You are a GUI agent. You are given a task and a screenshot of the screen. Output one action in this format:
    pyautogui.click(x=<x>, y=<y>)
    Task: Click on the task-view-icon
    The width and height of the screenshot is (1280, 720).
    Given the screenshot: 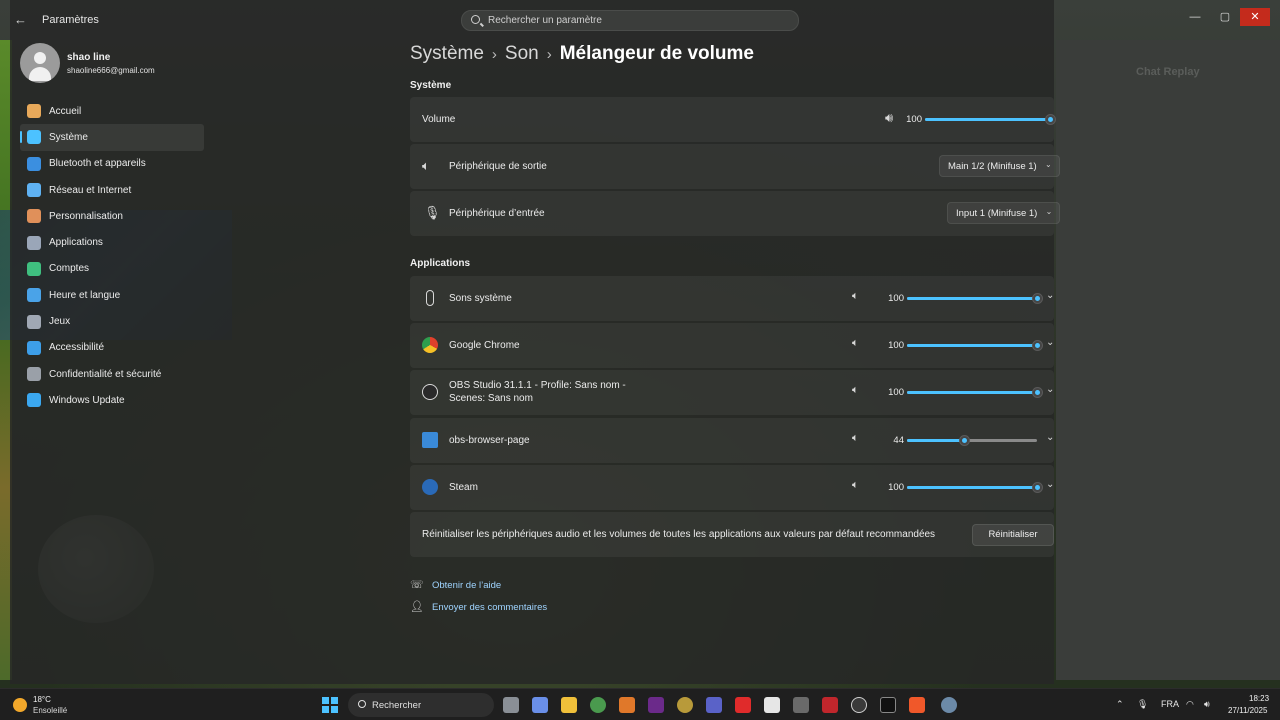 What is the action you would take?
    pyautogui.click(x=511, y=705)
    